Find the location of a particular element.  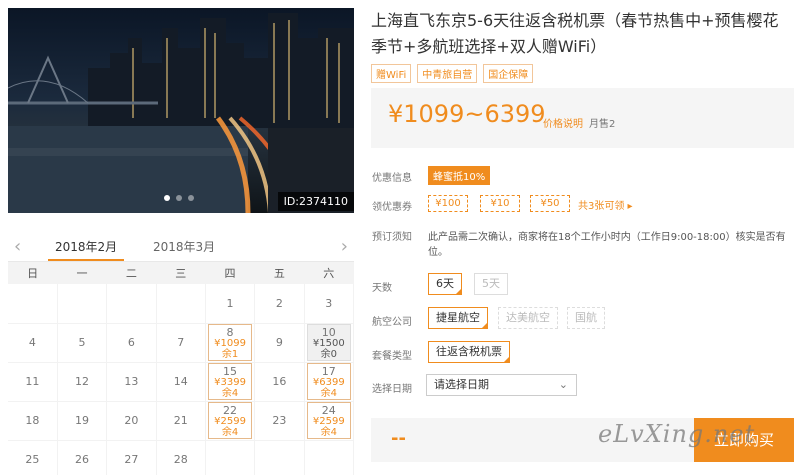

calendar-week-row: 4 5 6 7 8 ¥1099 余1 9 10 ¥1500 余0 is located at coordinates (181, 343).